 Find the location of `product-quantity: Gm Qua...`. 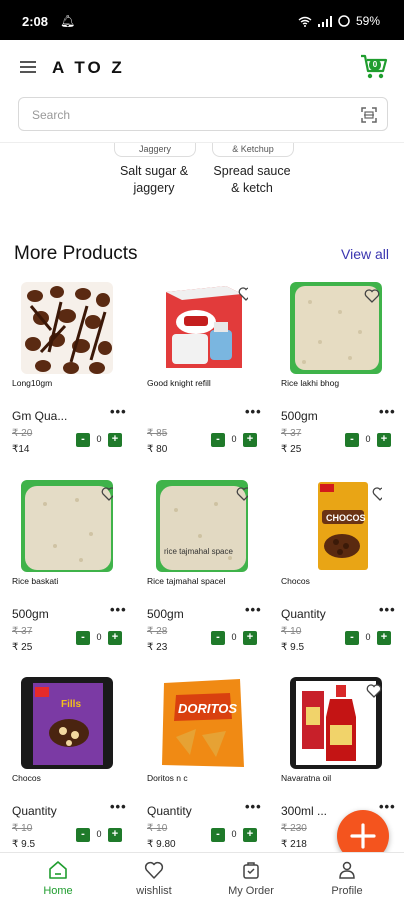

product-quantity: Gm Qua... is located at coordinates (39, 416).